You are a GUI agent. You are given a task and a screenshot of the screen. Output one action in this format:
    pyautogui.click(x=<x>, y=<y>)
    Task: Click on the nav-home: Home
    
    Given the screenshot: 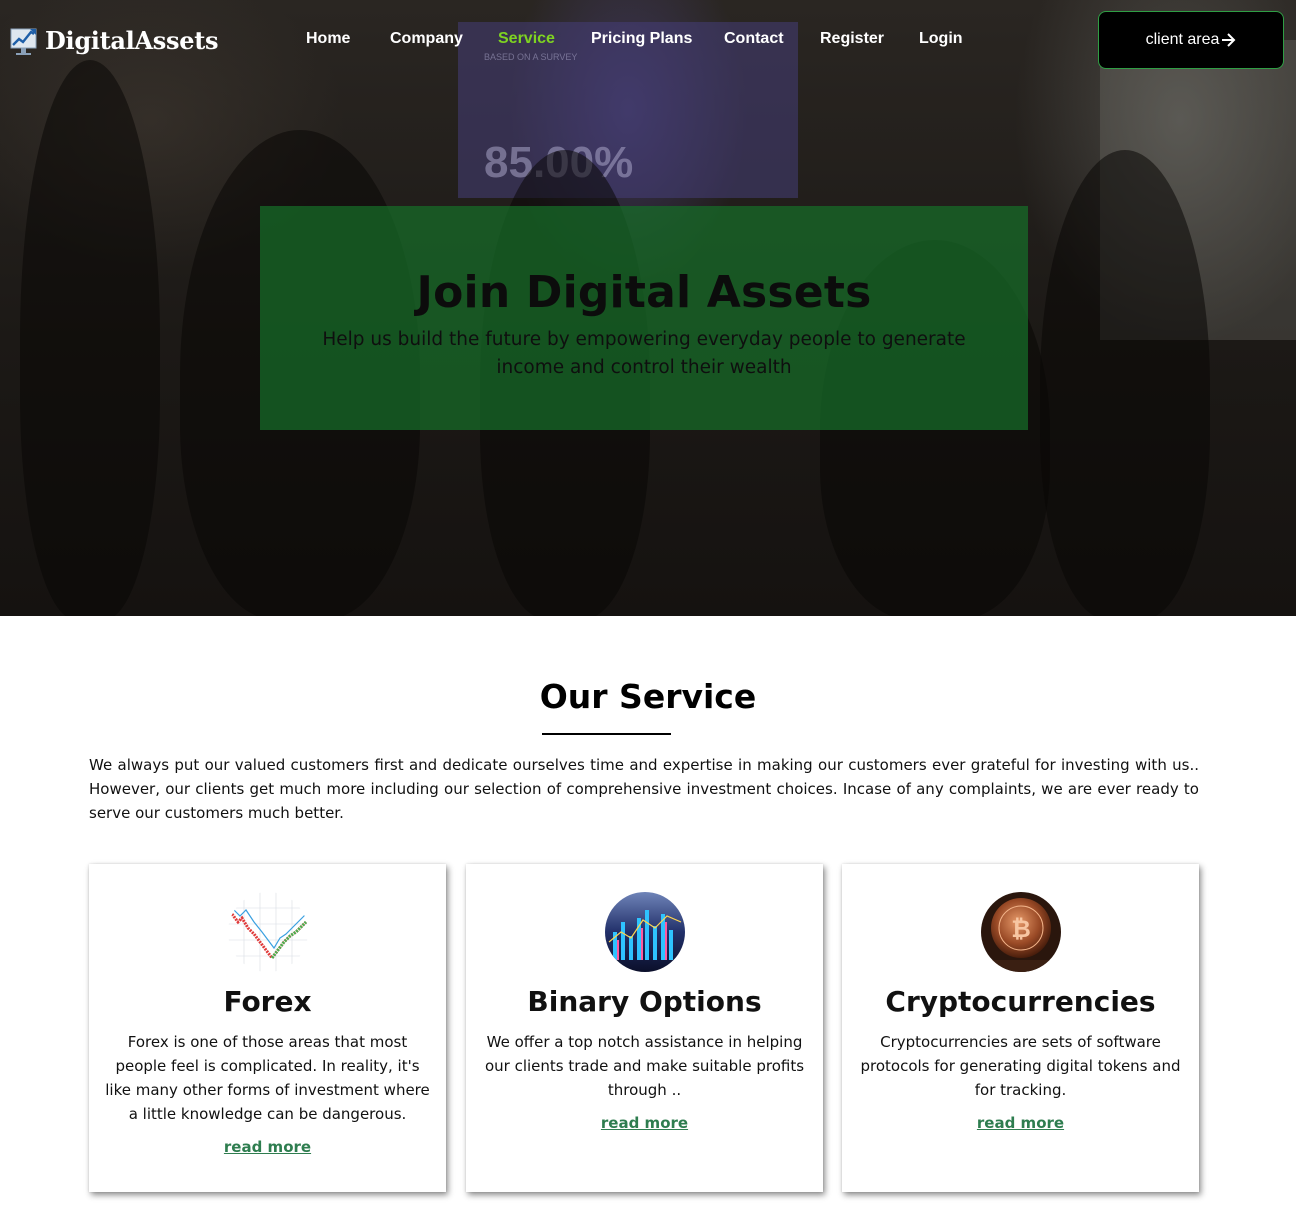 What is the action you would take?
    pyautogui.click(x=328, y=39)
    